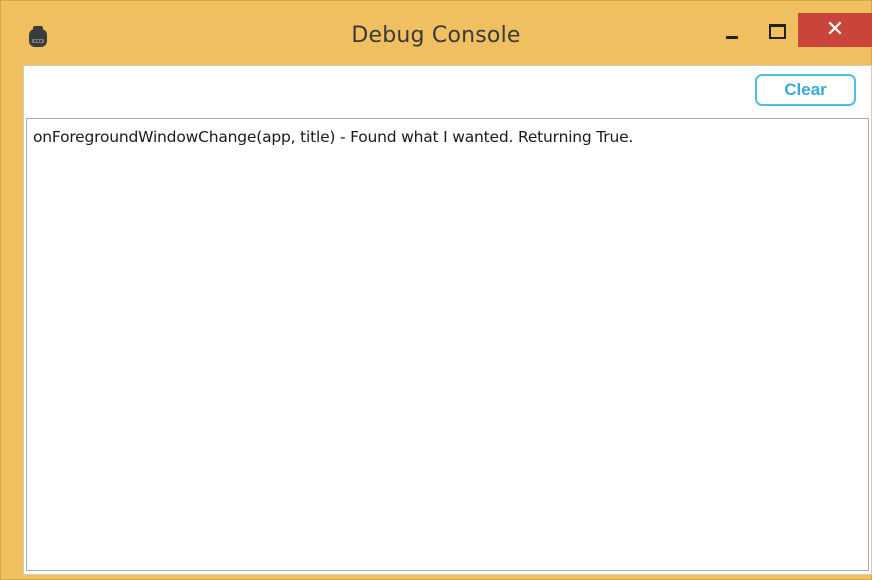 The width and height of the screenshot is (872, 580). I want to click on maximize-button, so click(776, 29).